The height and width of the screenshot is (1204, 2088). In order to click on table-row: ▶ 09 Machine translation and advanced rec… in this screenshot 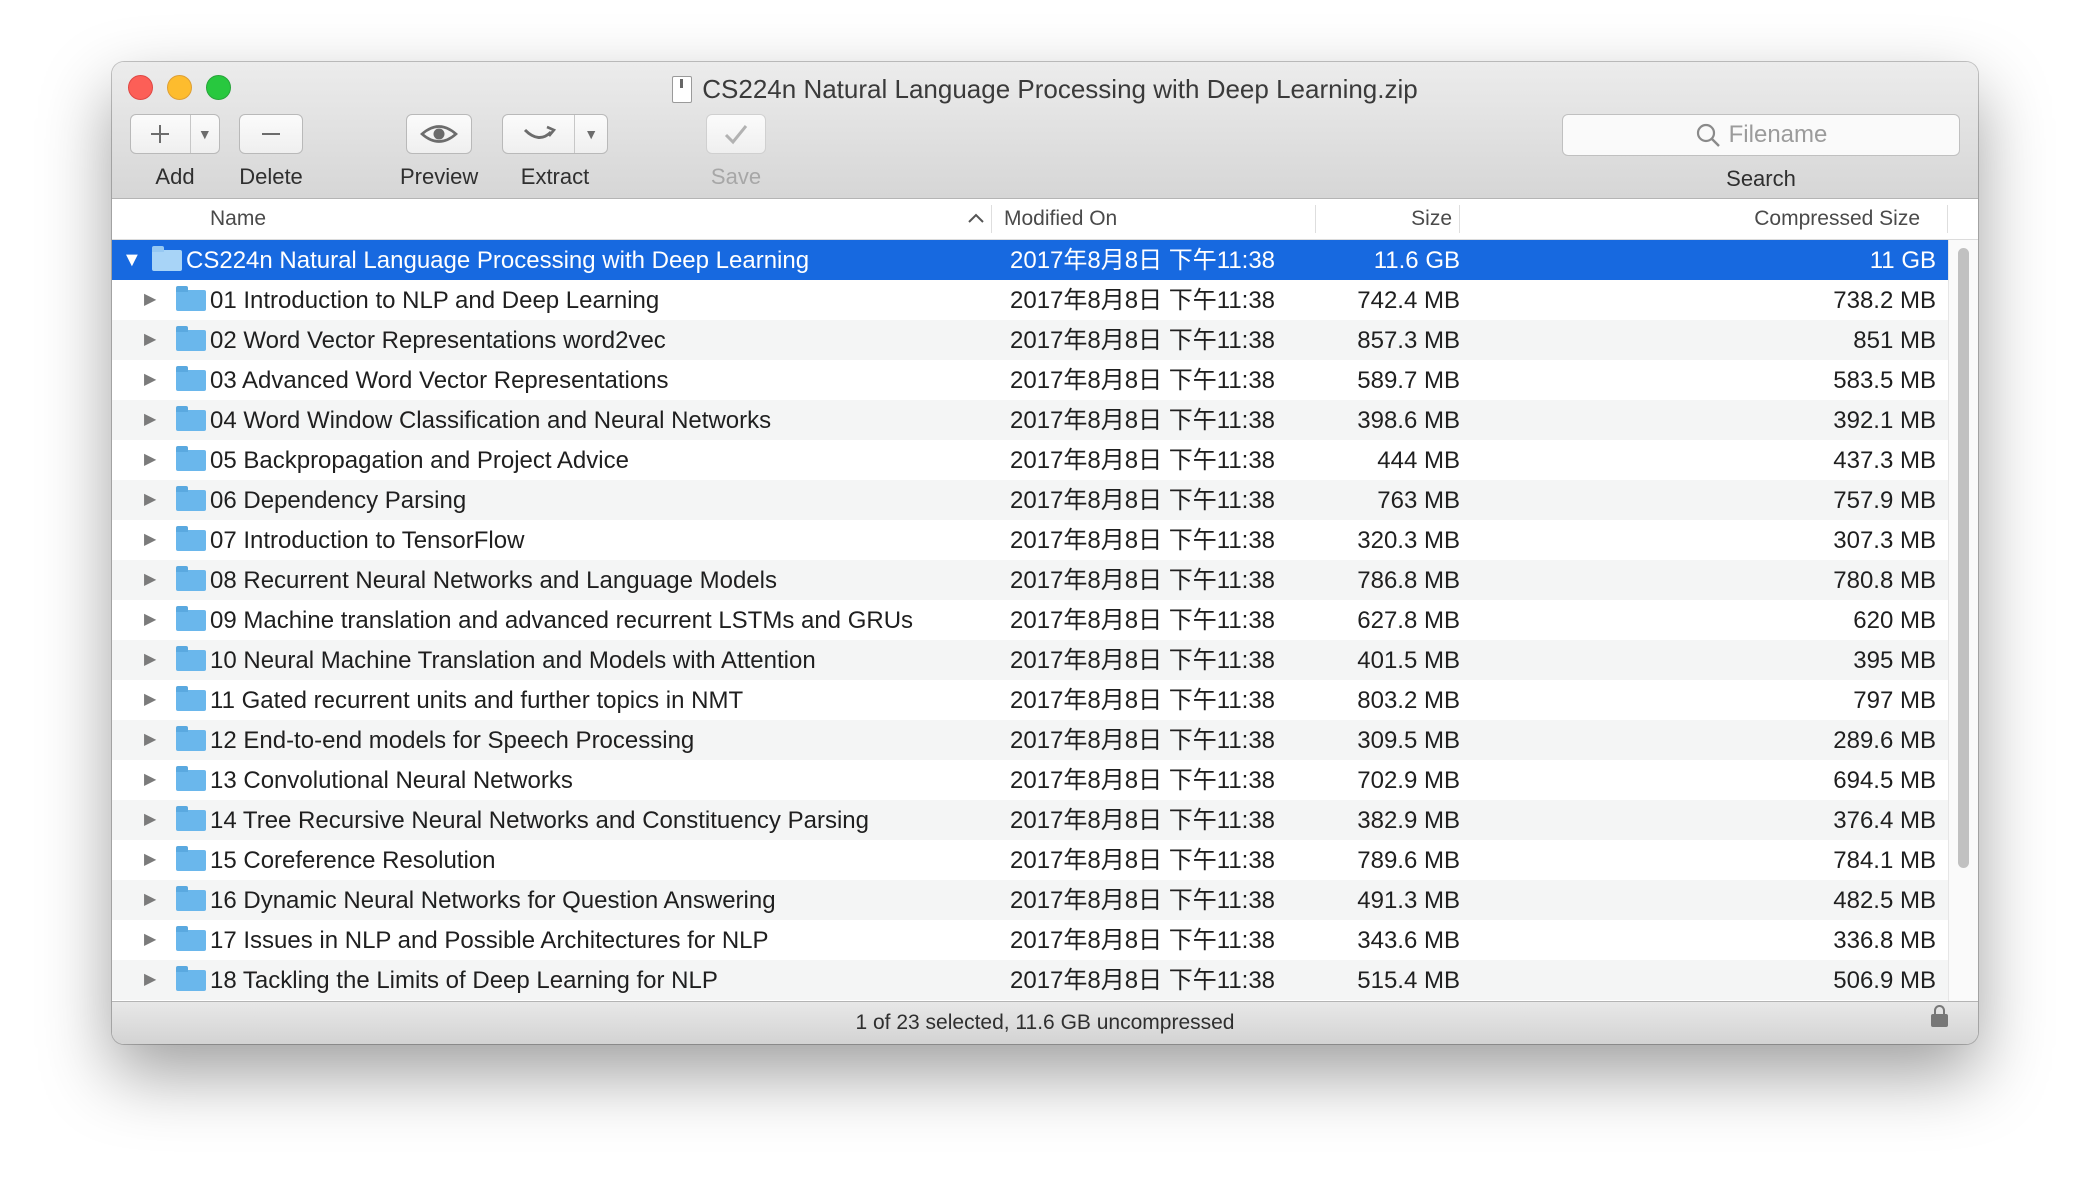, I will do `click(1030, 620)`.